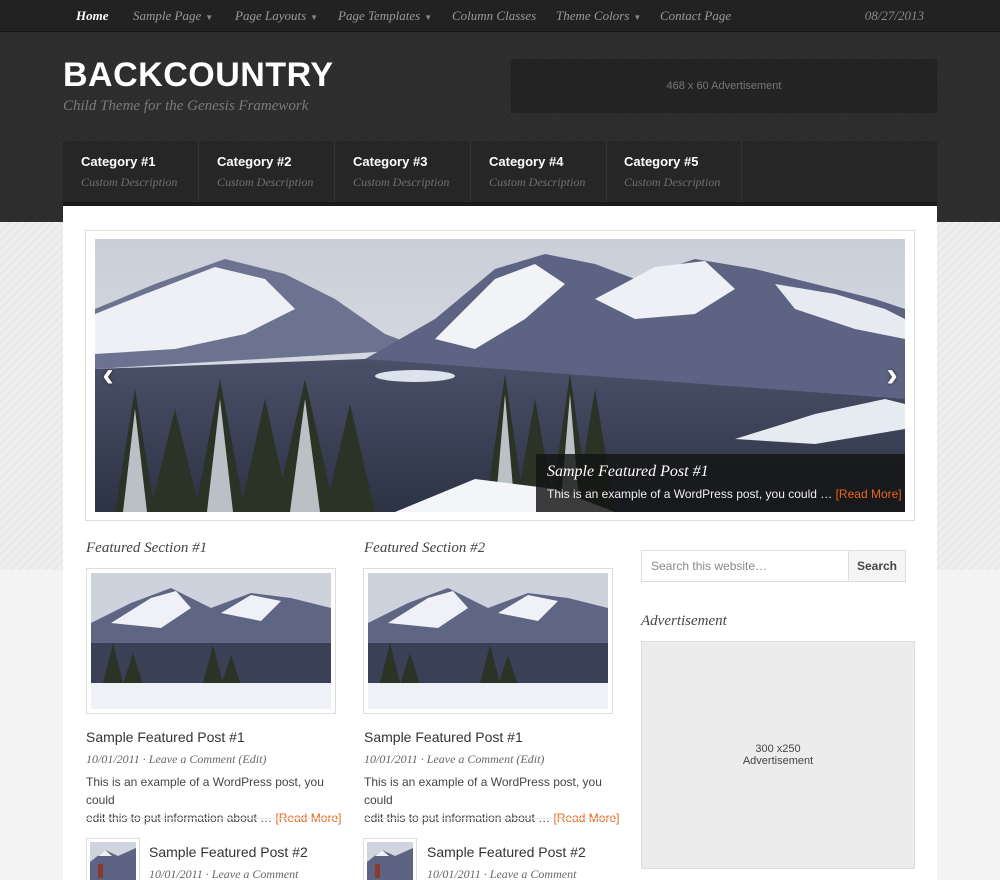 This screenshot has width=1000, height=880. I want to click on category-title: Category #2, so click(254, 161).